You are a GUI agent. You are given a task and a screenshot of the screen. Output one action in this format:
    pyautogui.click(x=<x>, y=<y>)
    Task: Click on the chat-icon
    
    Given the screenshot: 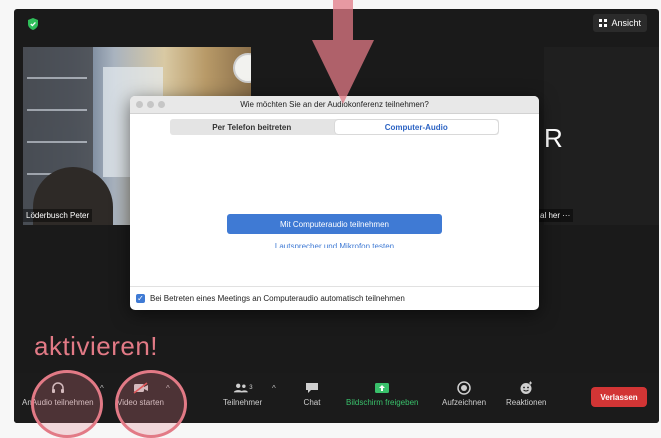 What is the action you would take?
    pyautogui.click(x=312, y=388)
    